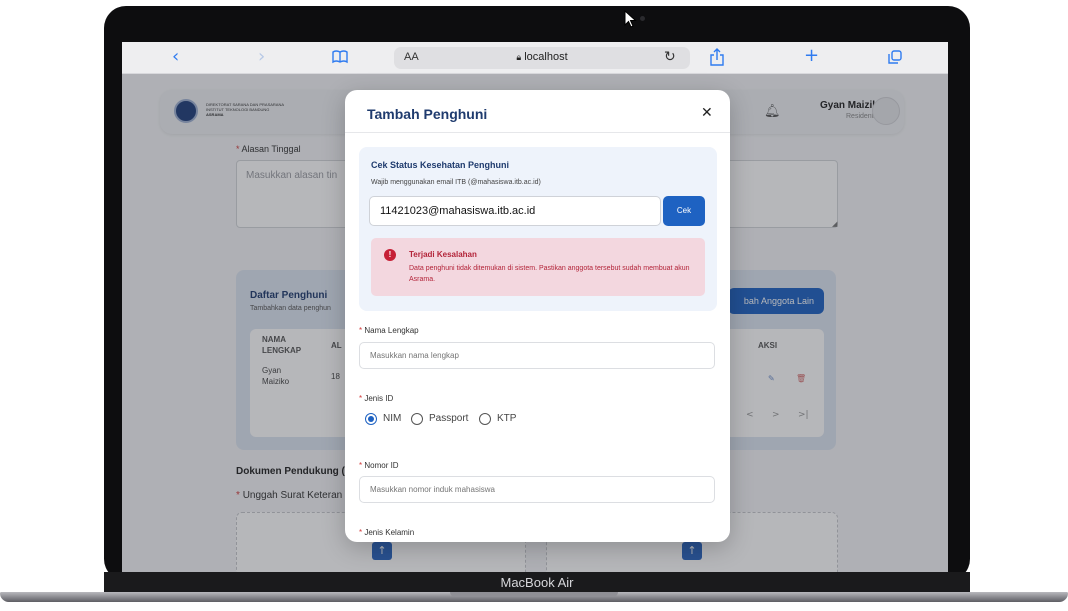 Image resolution: width=1068 pixels, height=611 pixels. I want to click on share-icon, so click(717, 57).